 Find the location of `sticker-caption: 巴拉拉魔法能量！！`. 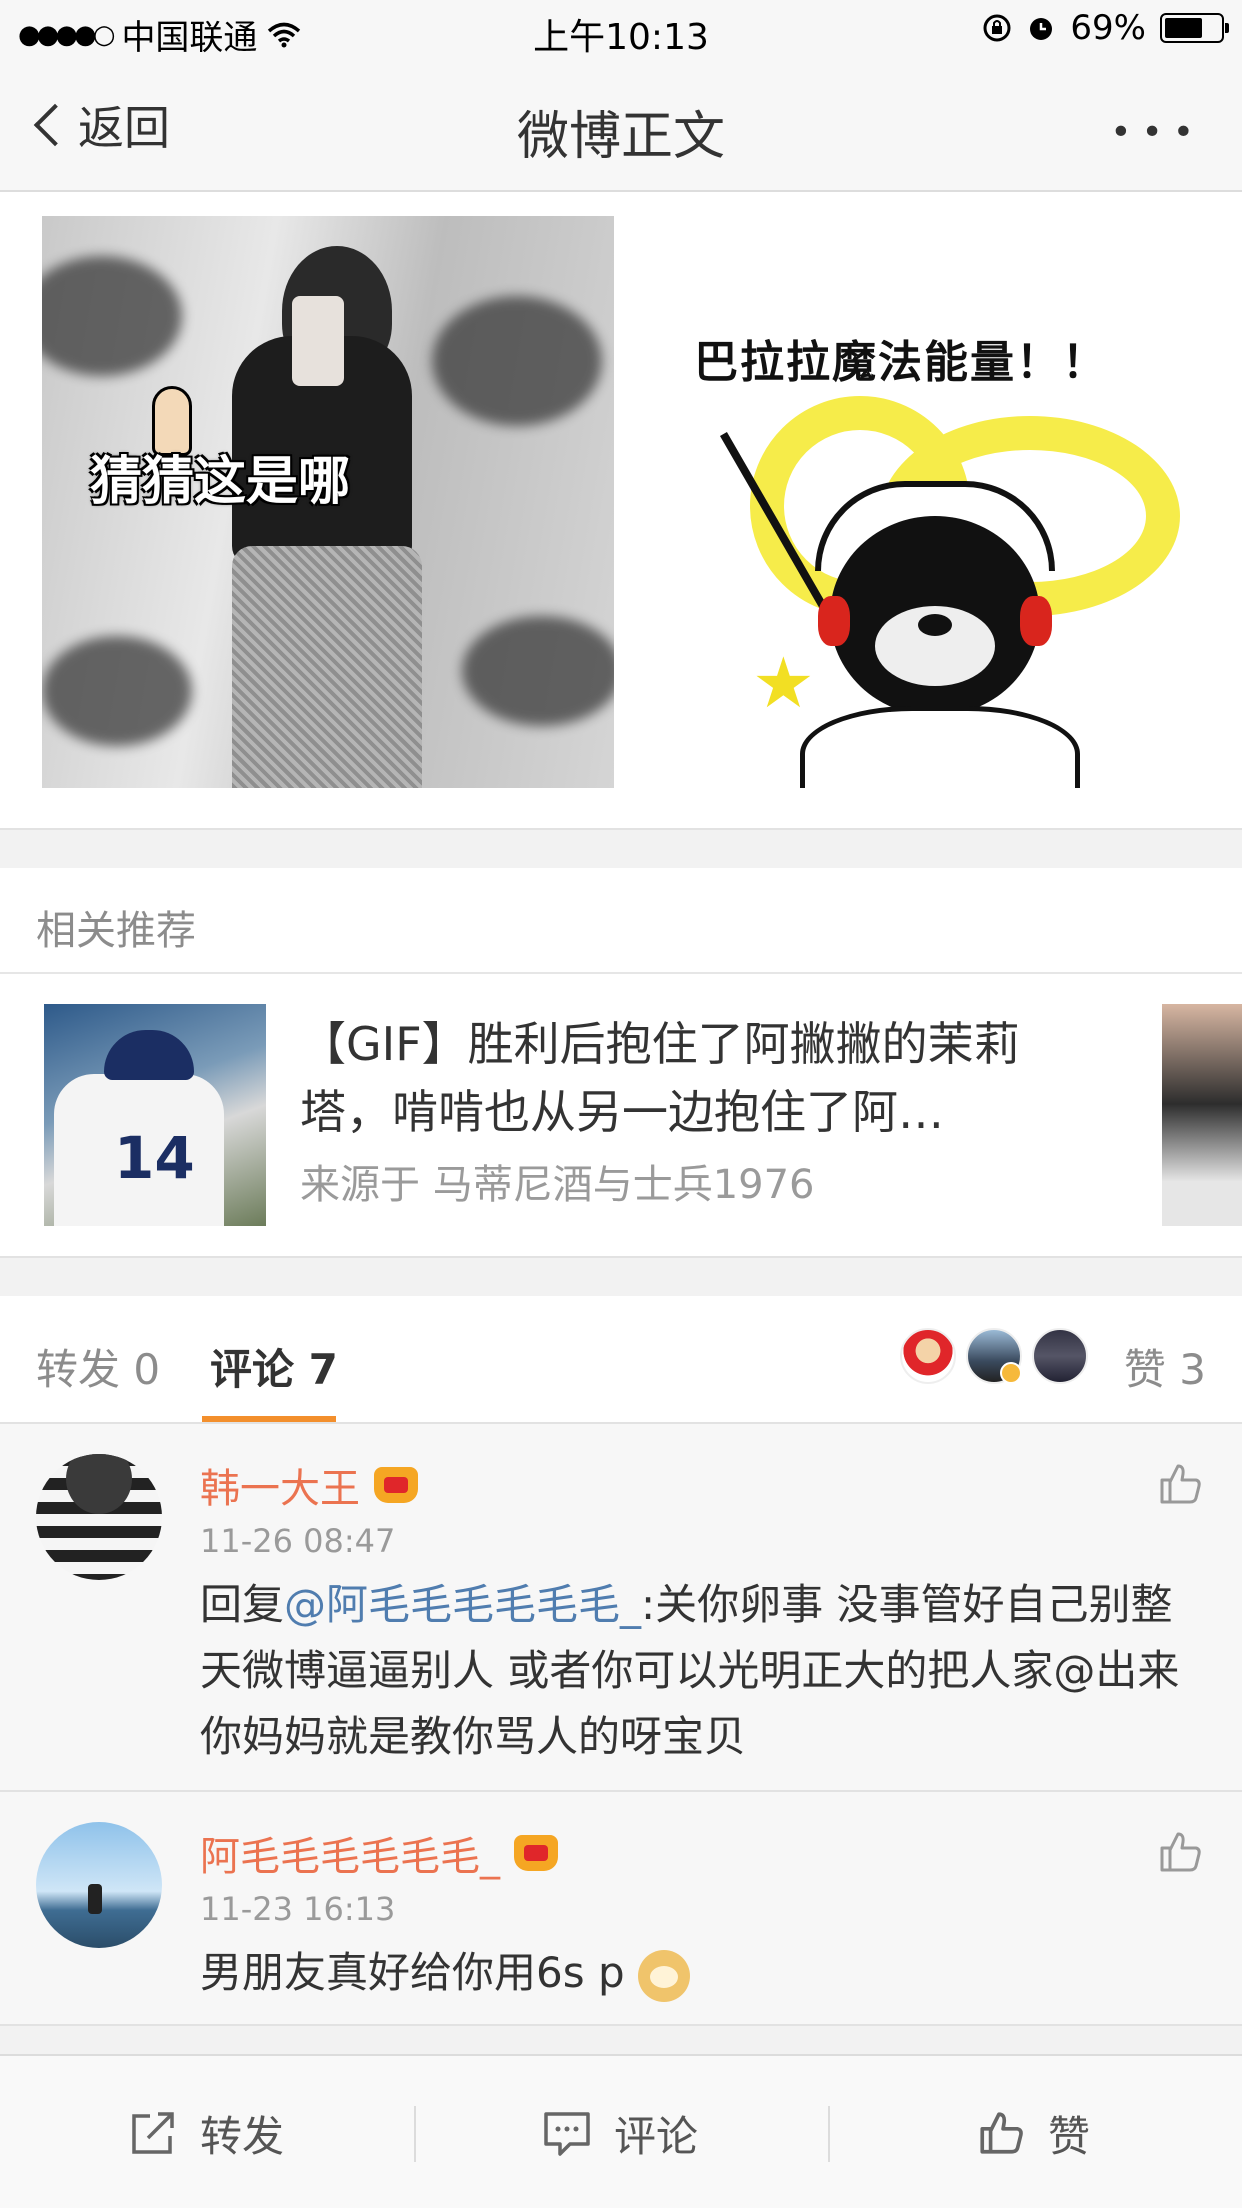

sticker-caption: 巴拉拉魔法能量！！ is located at coordinates (901, 362).